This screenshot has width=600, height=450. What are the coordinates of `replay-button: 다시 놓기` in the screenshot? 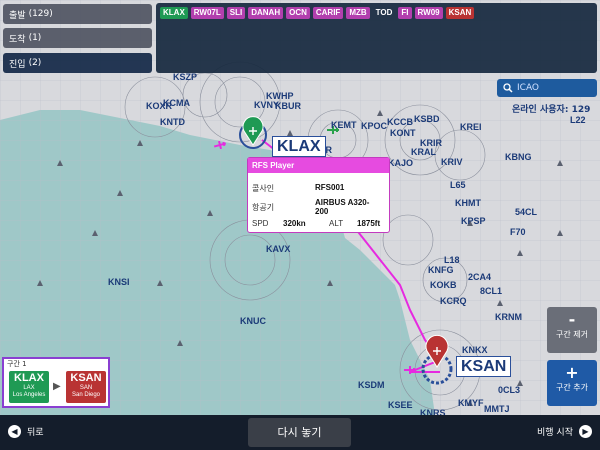 It's located at (299, 432).